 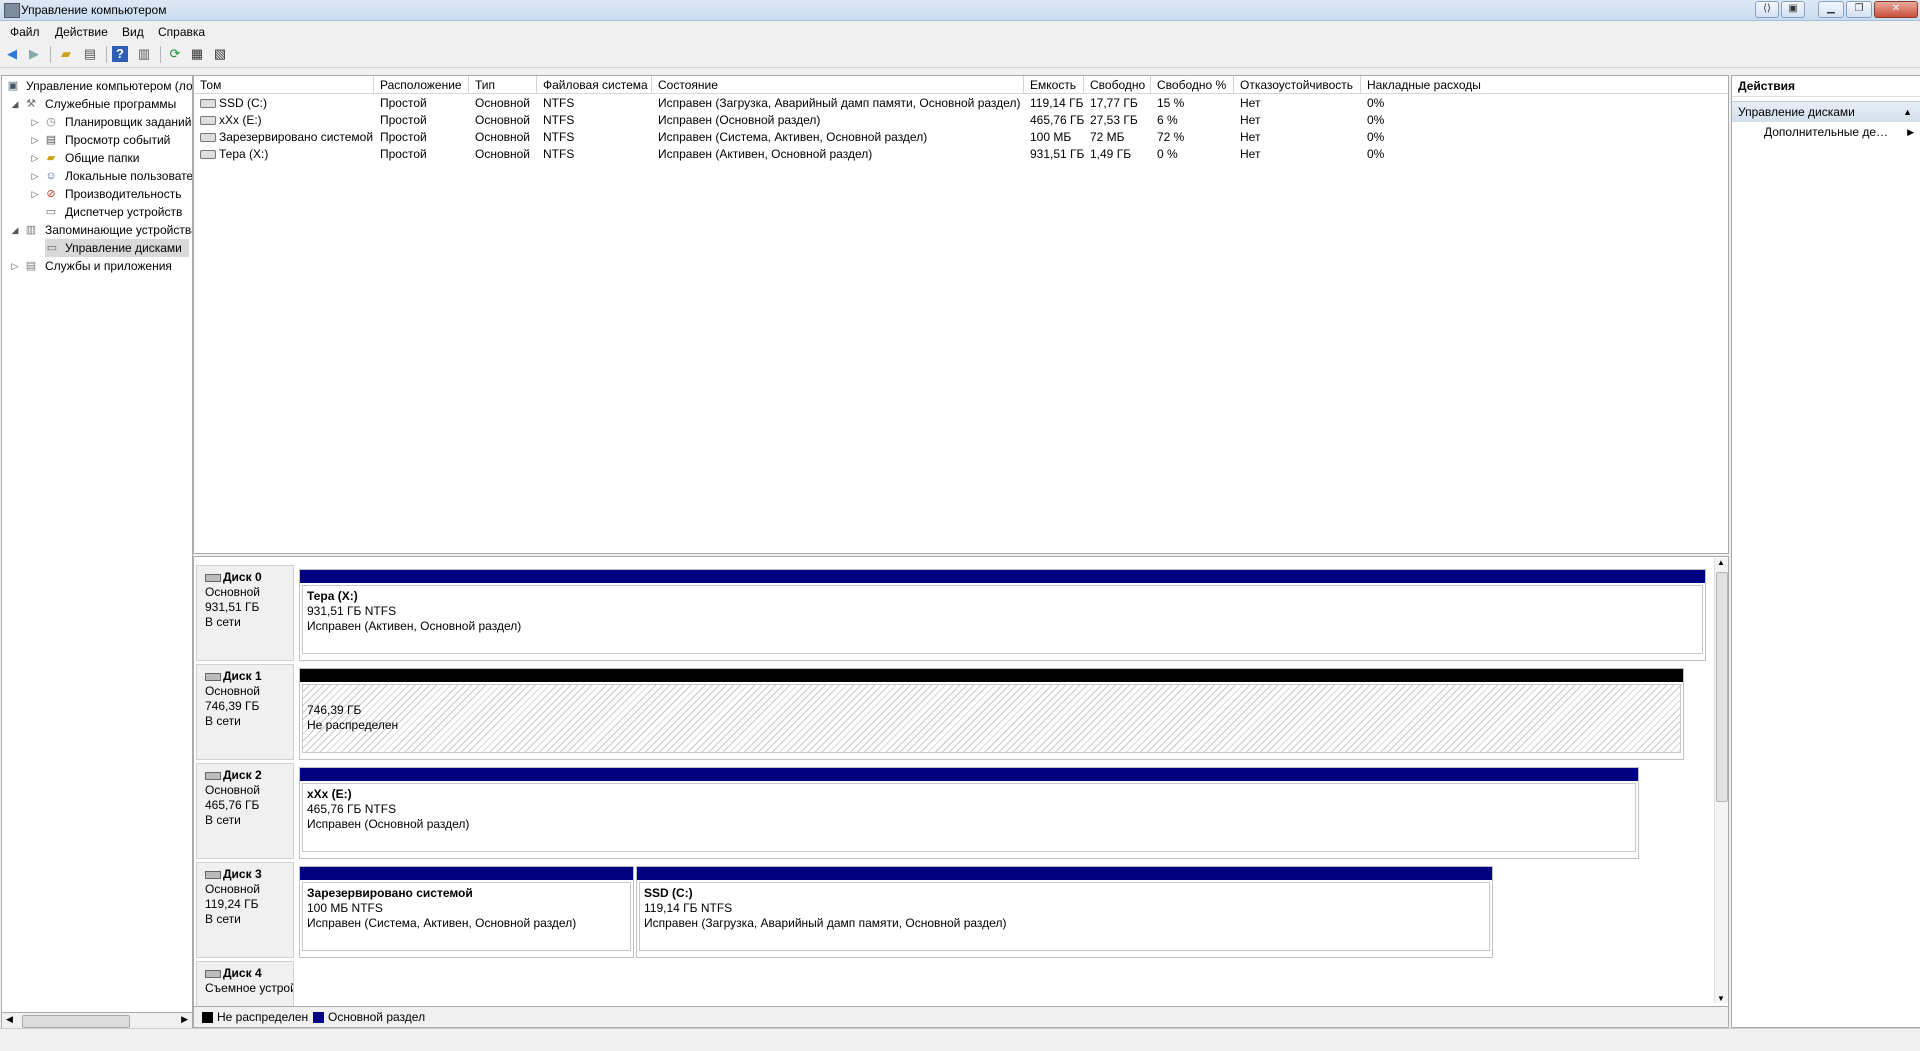 I want to click on tree-item-disk-management: ▭ Управление дисками, so click(x=117, y=248).